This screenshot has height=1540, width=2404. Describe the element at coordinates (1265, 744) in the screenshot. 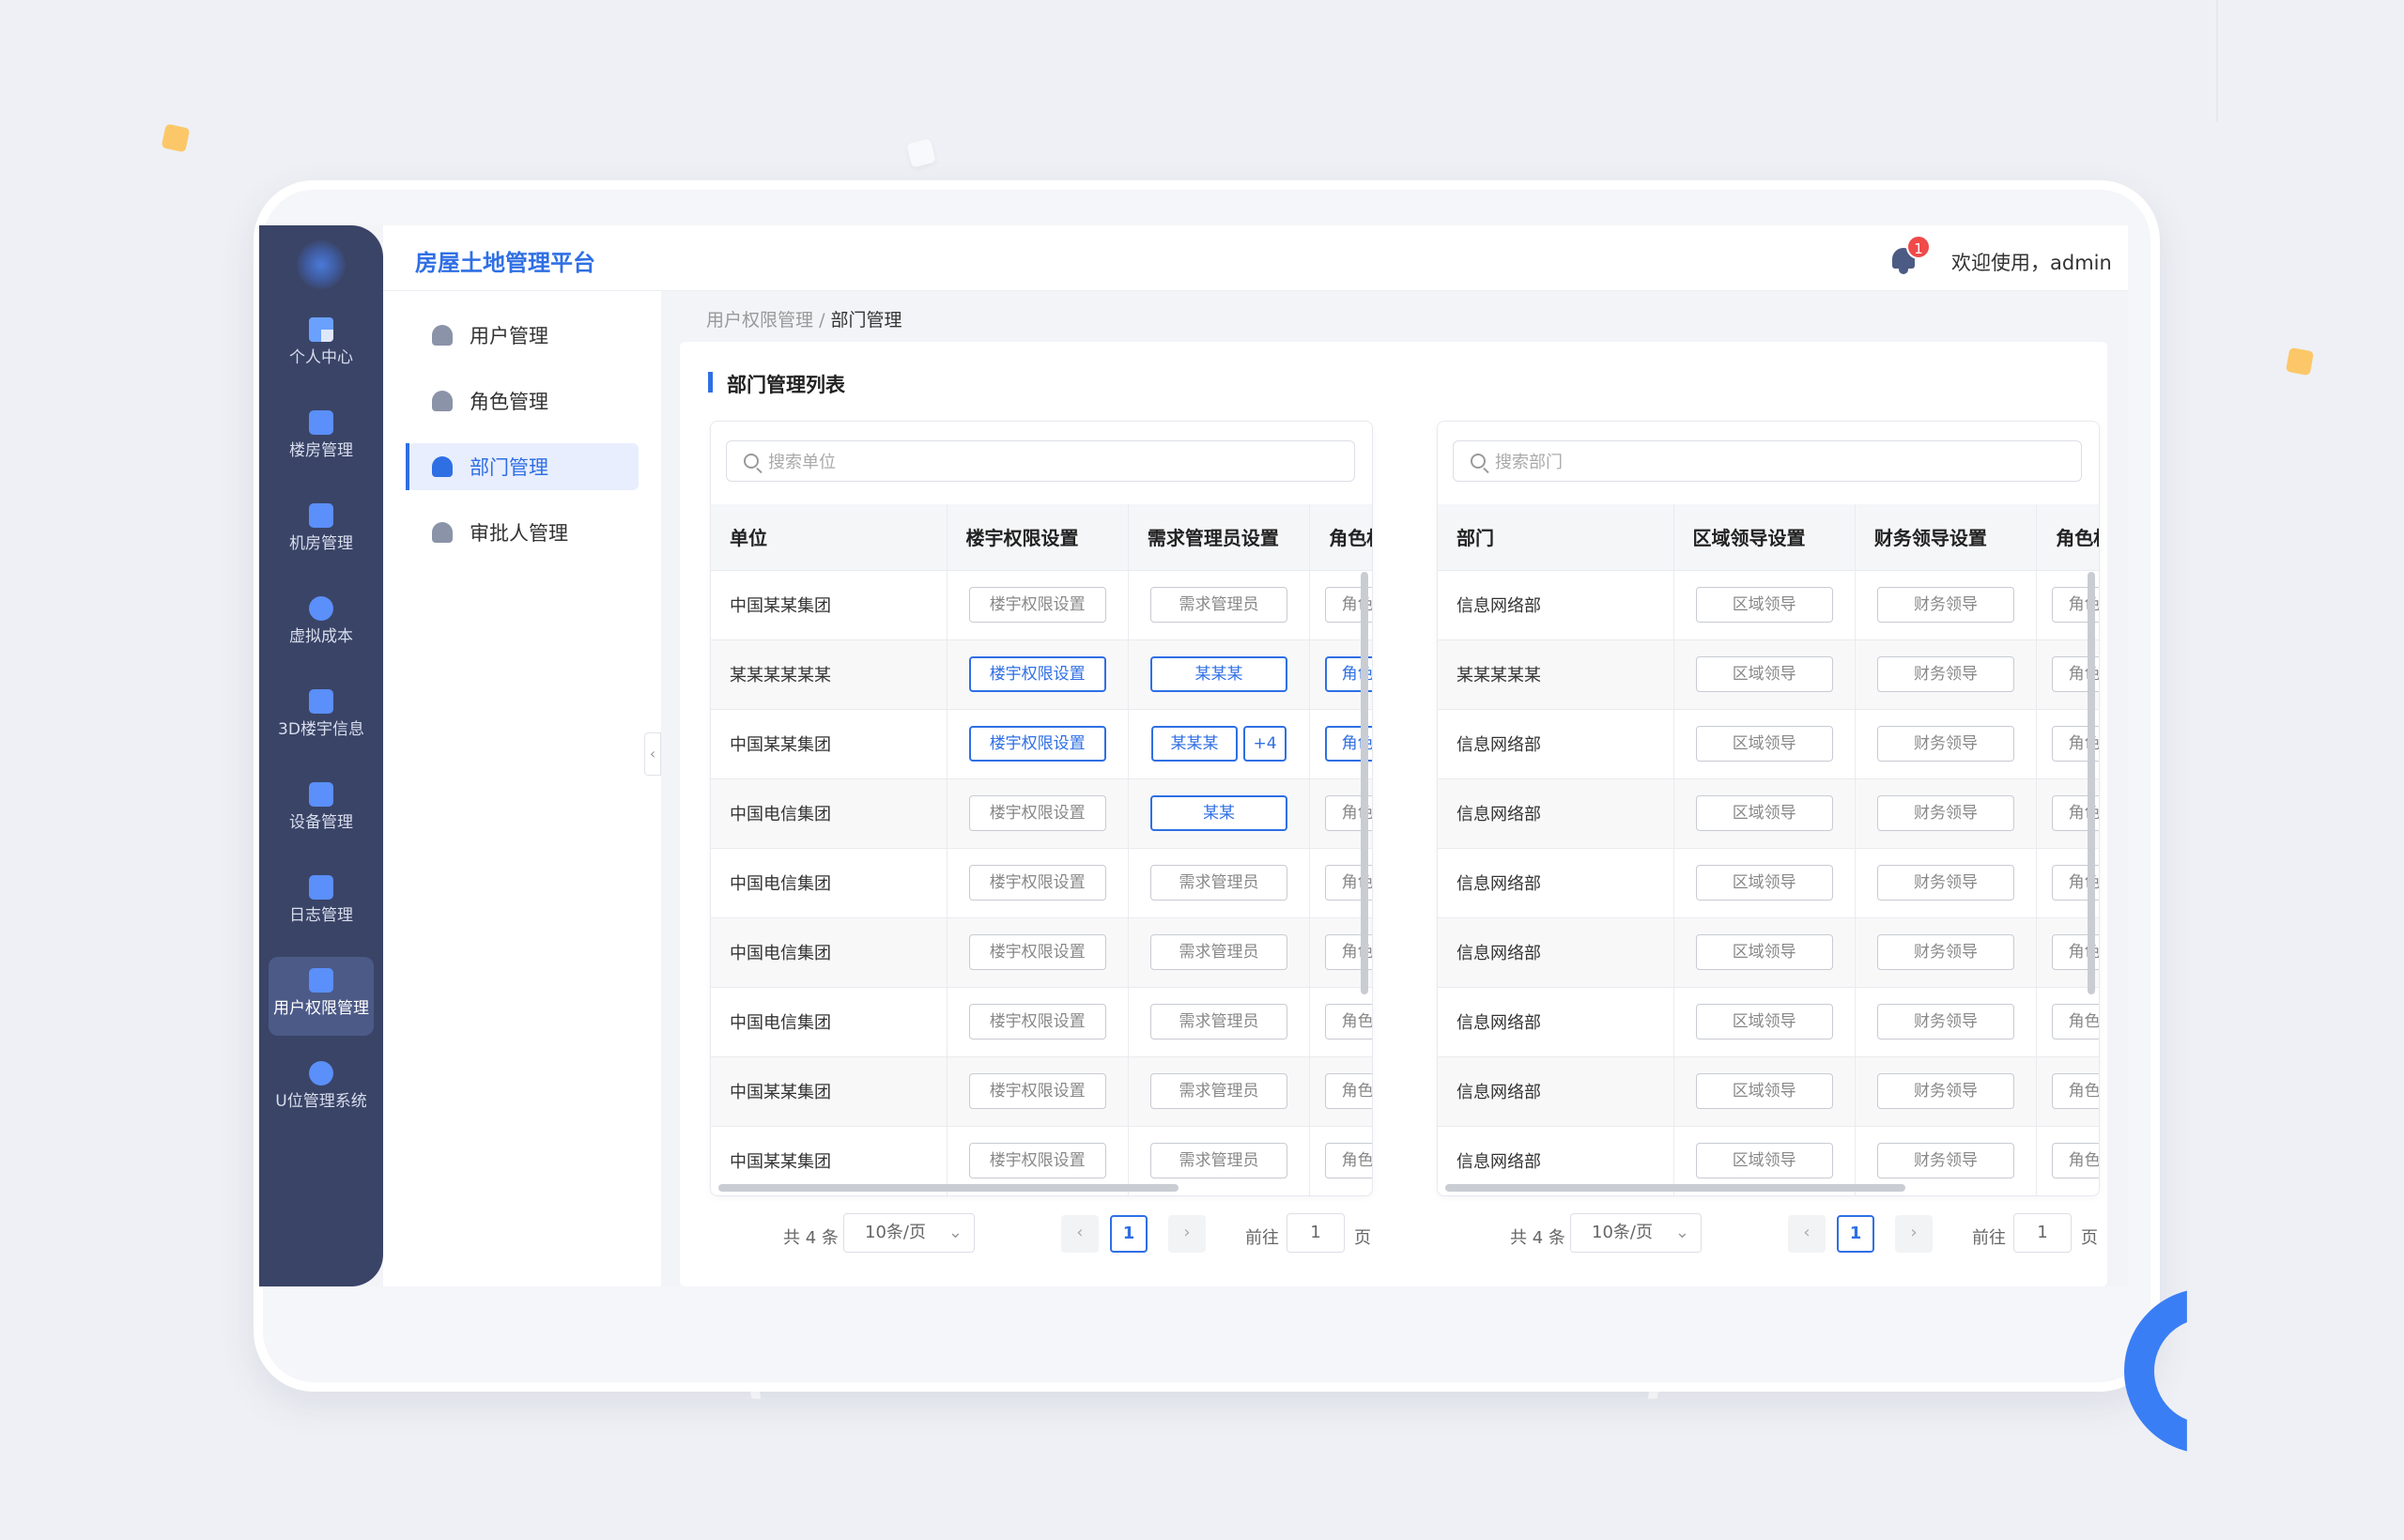

I see `more-admins-badge: +4` at that location.